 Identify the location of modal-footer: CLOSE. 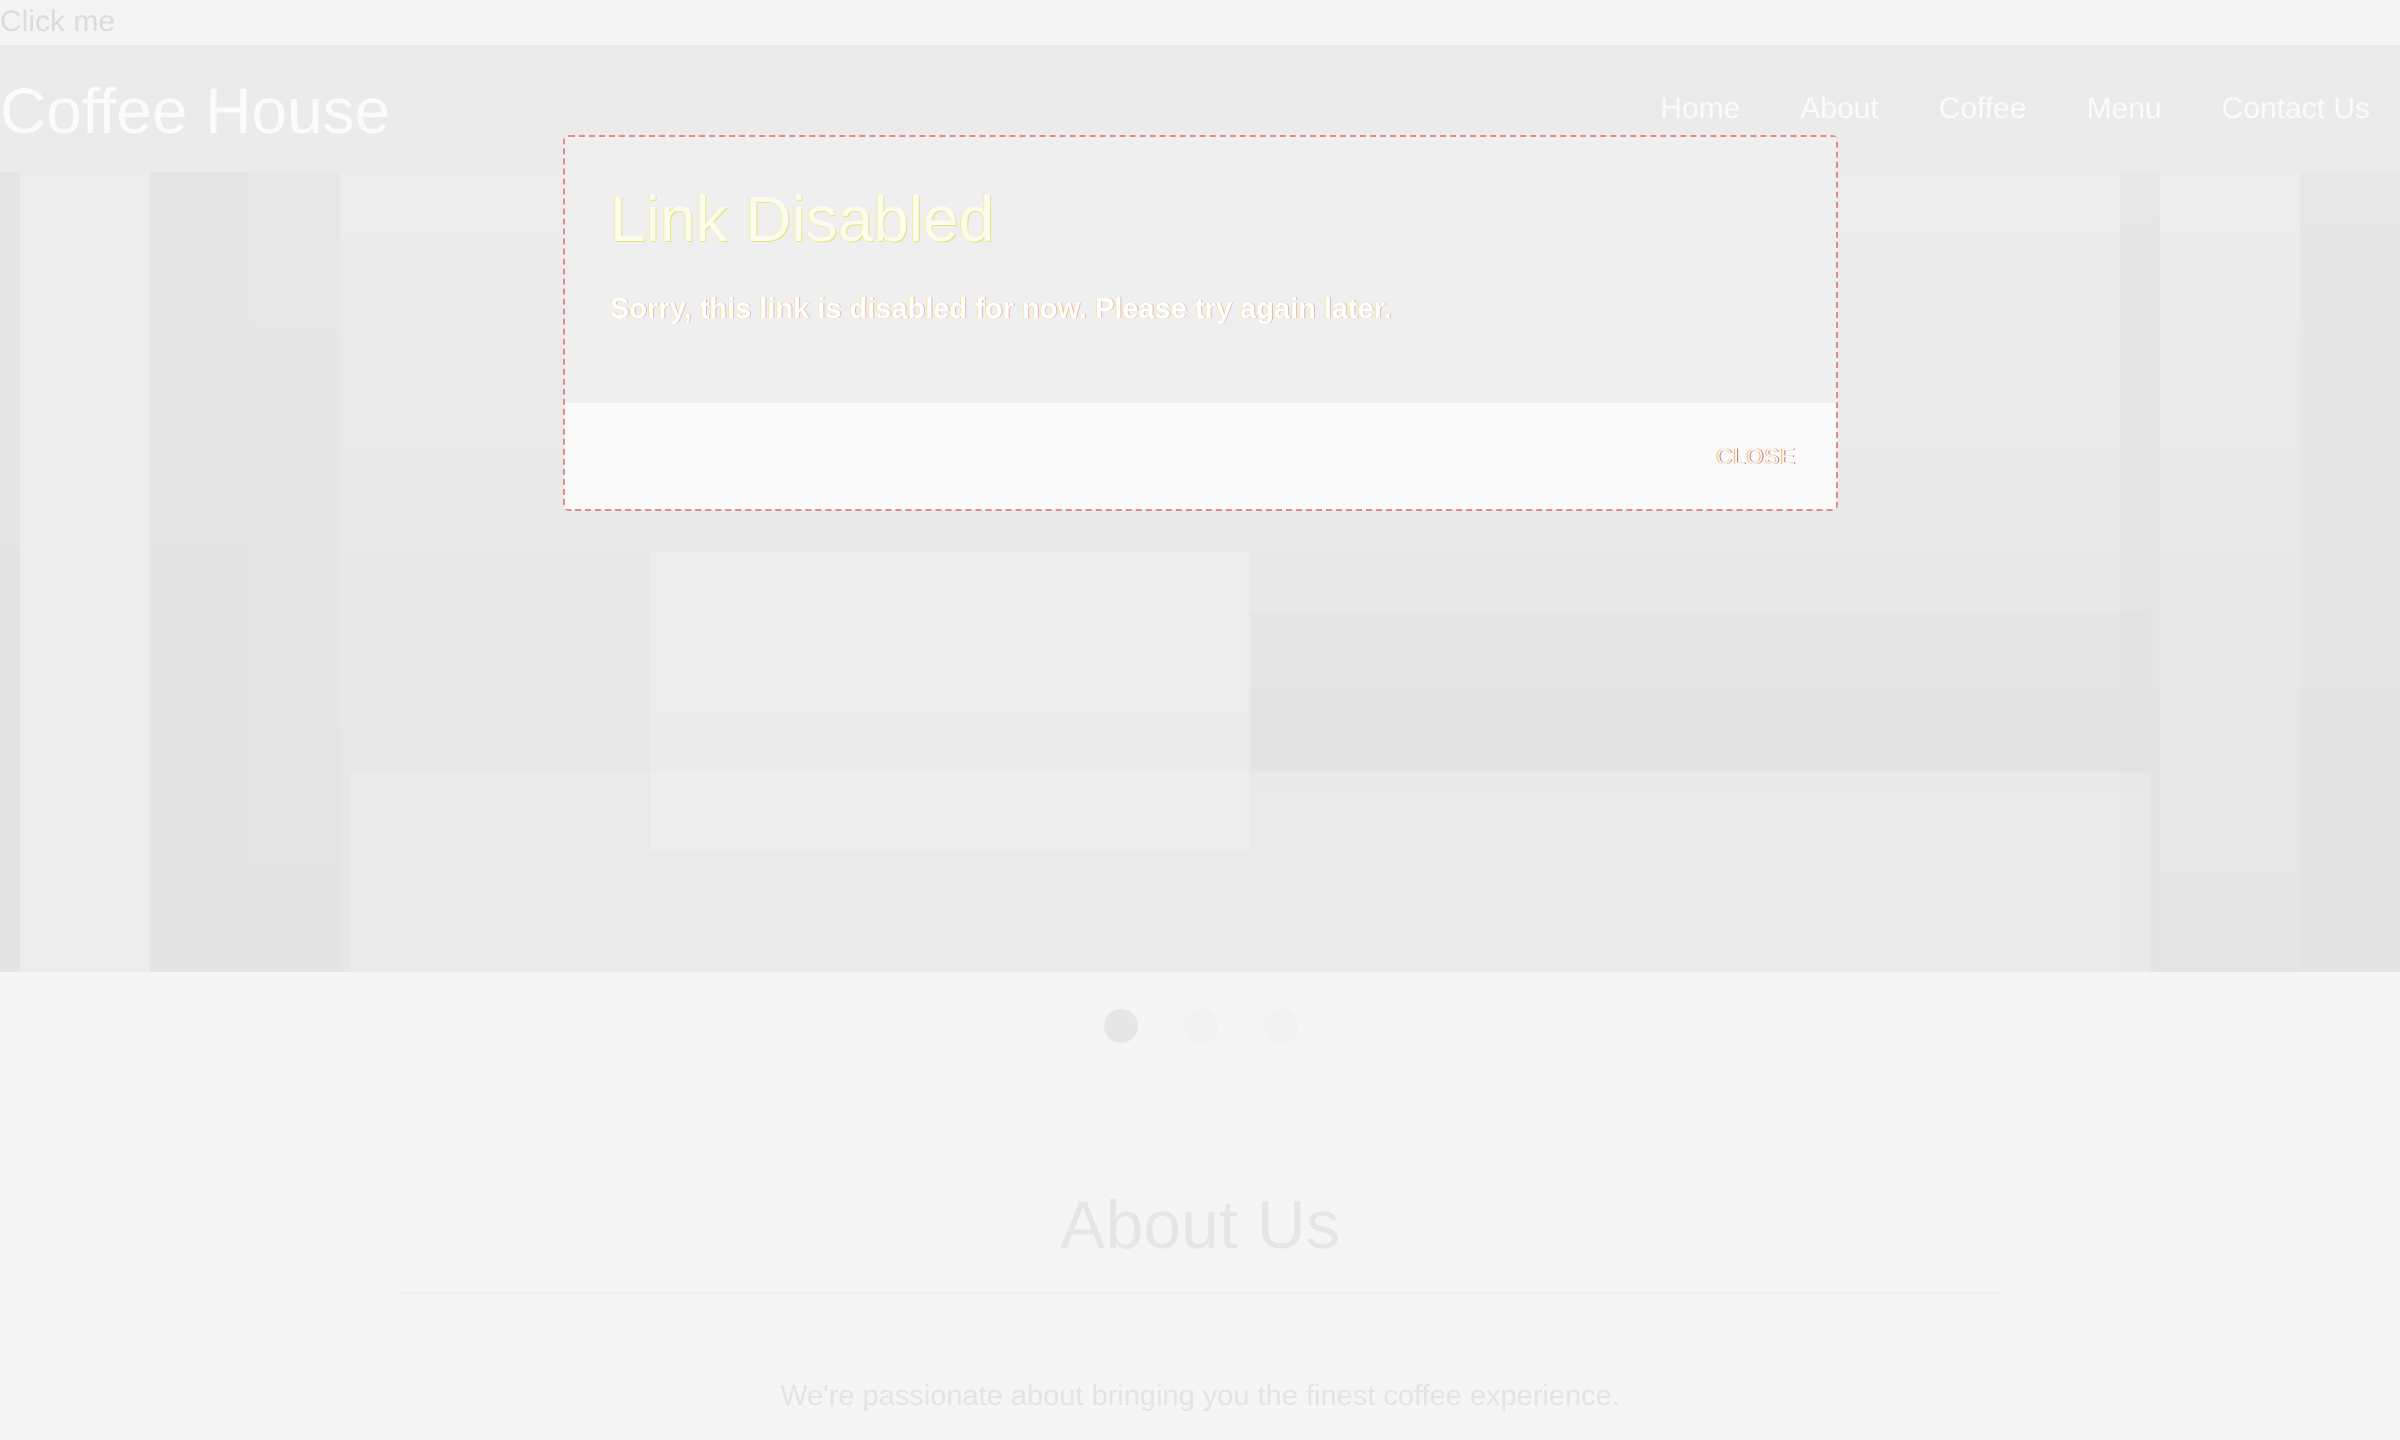
(1200, 456).